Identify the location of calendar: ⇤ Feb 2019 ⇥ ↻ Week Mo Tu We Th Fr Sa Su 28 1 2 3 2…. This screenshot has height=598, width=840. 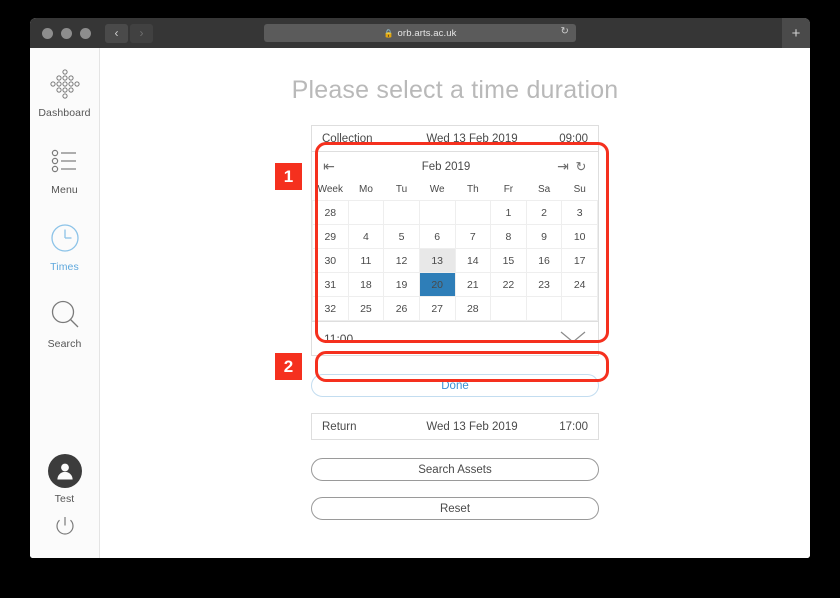
(455, 237).